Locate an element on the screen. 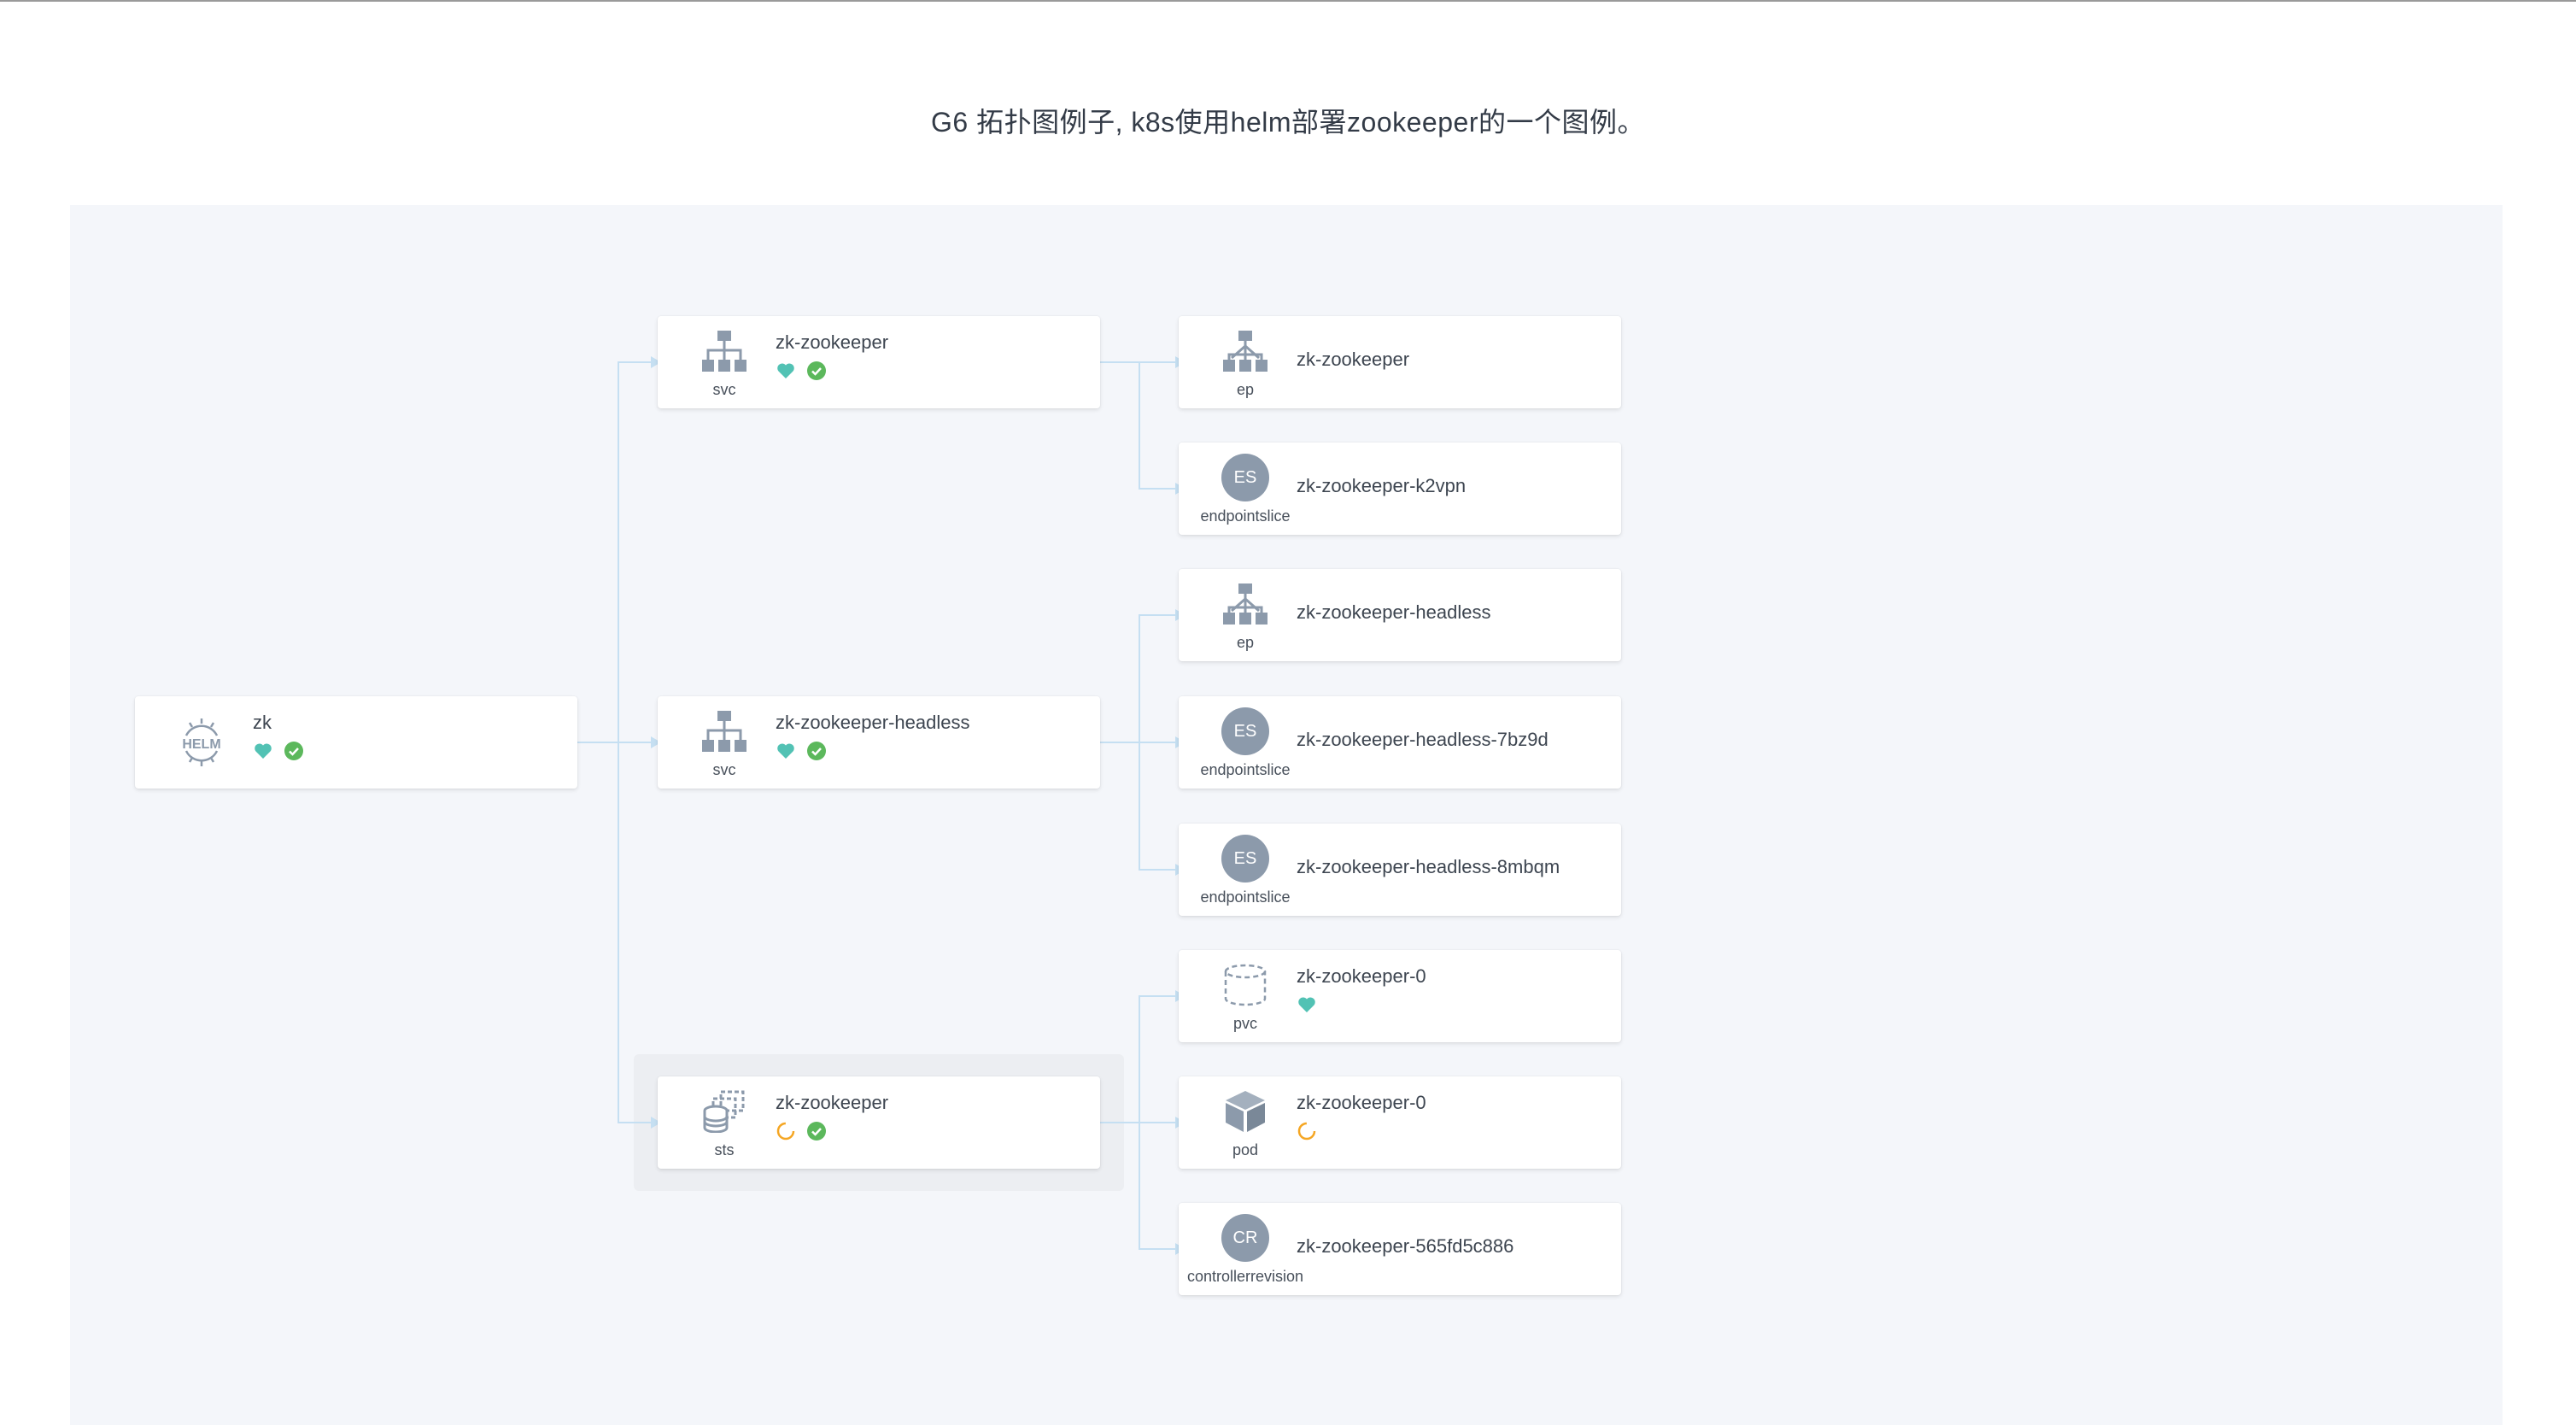 The width and height of the screenshot is (2576, 1425). edge-headless-to-ep is located at coordinates (1137, 678).